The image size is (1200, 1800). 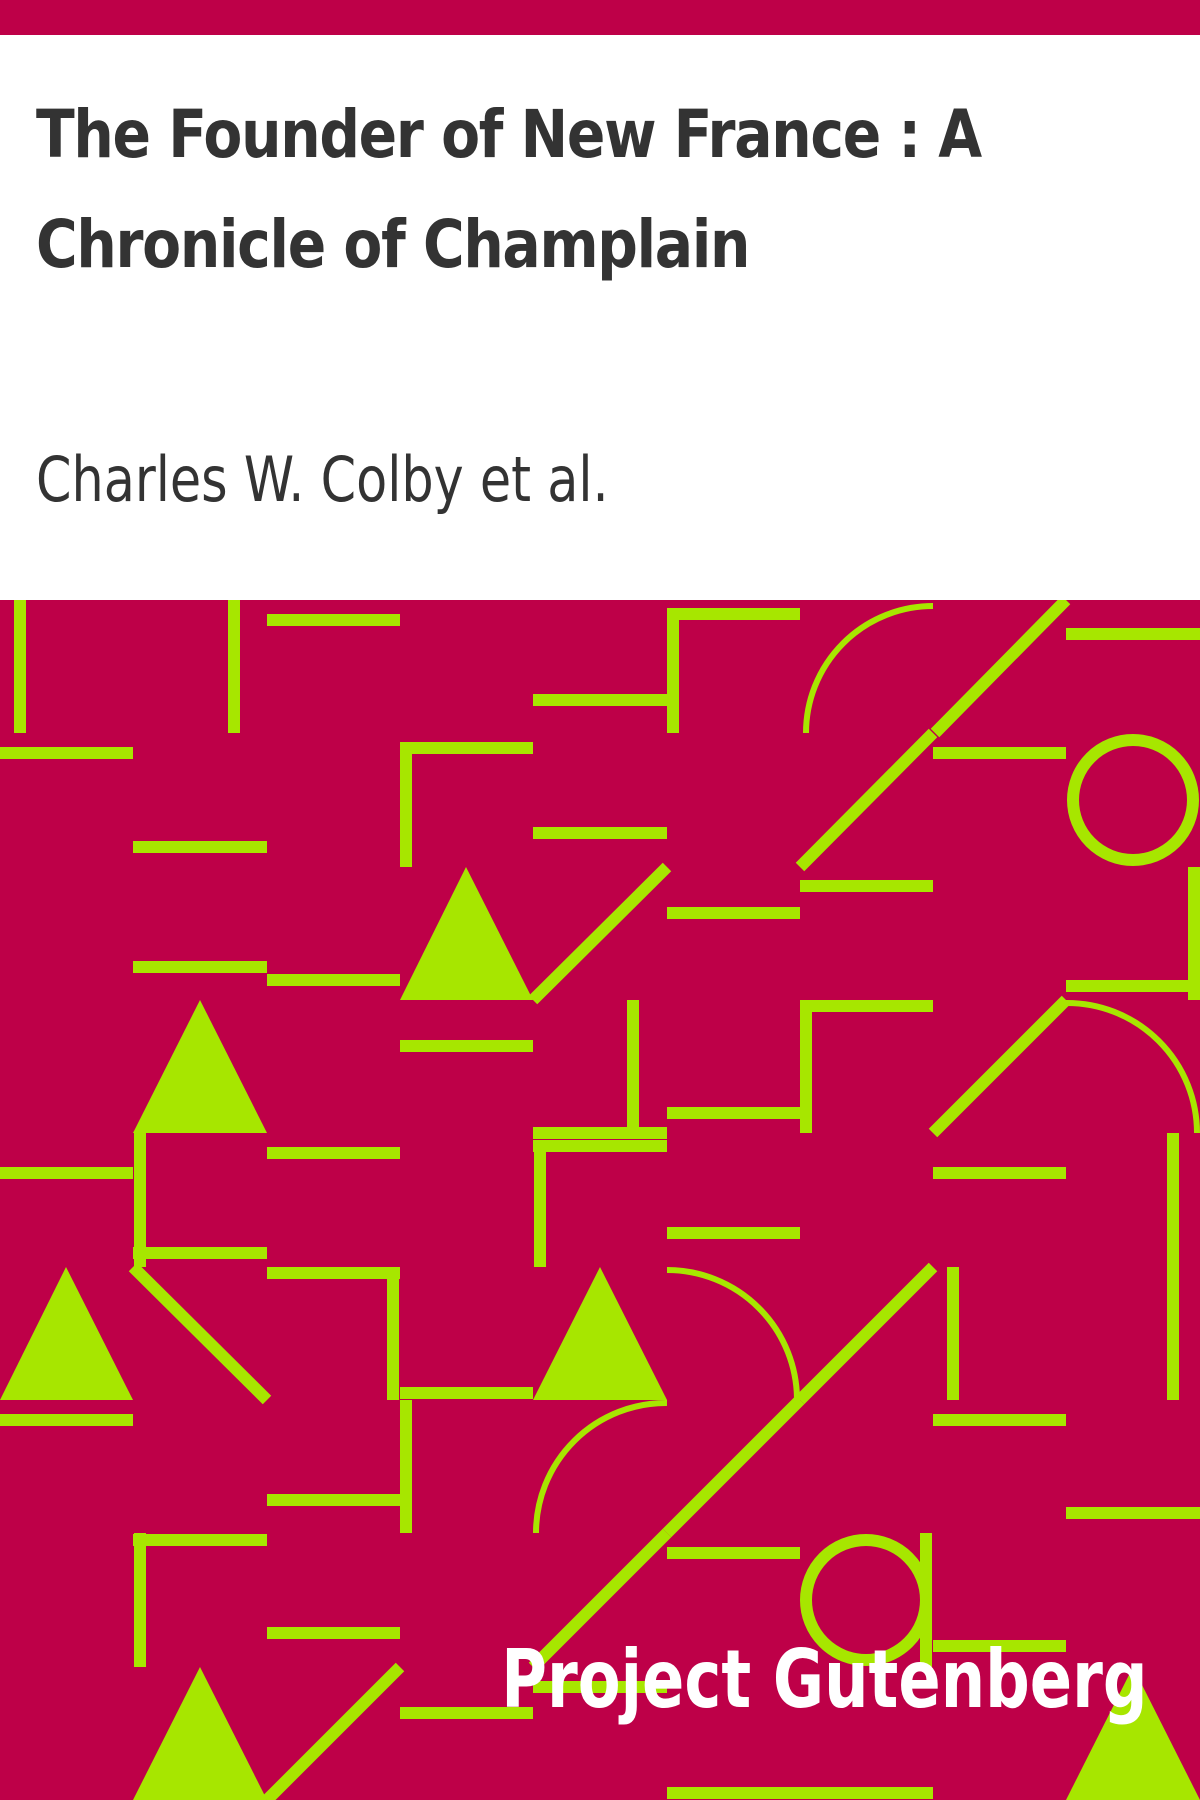 I want to click on book-author: Charles W. Colby et al., so click(x=322, y=479).